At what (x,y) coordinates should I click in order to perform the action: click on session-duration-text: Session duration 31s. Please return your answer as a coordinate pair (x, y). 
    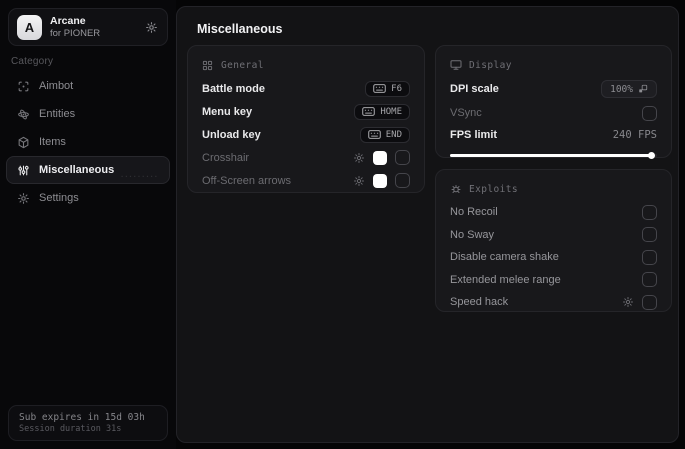
    Looking at the image, I should click on (70, 429).